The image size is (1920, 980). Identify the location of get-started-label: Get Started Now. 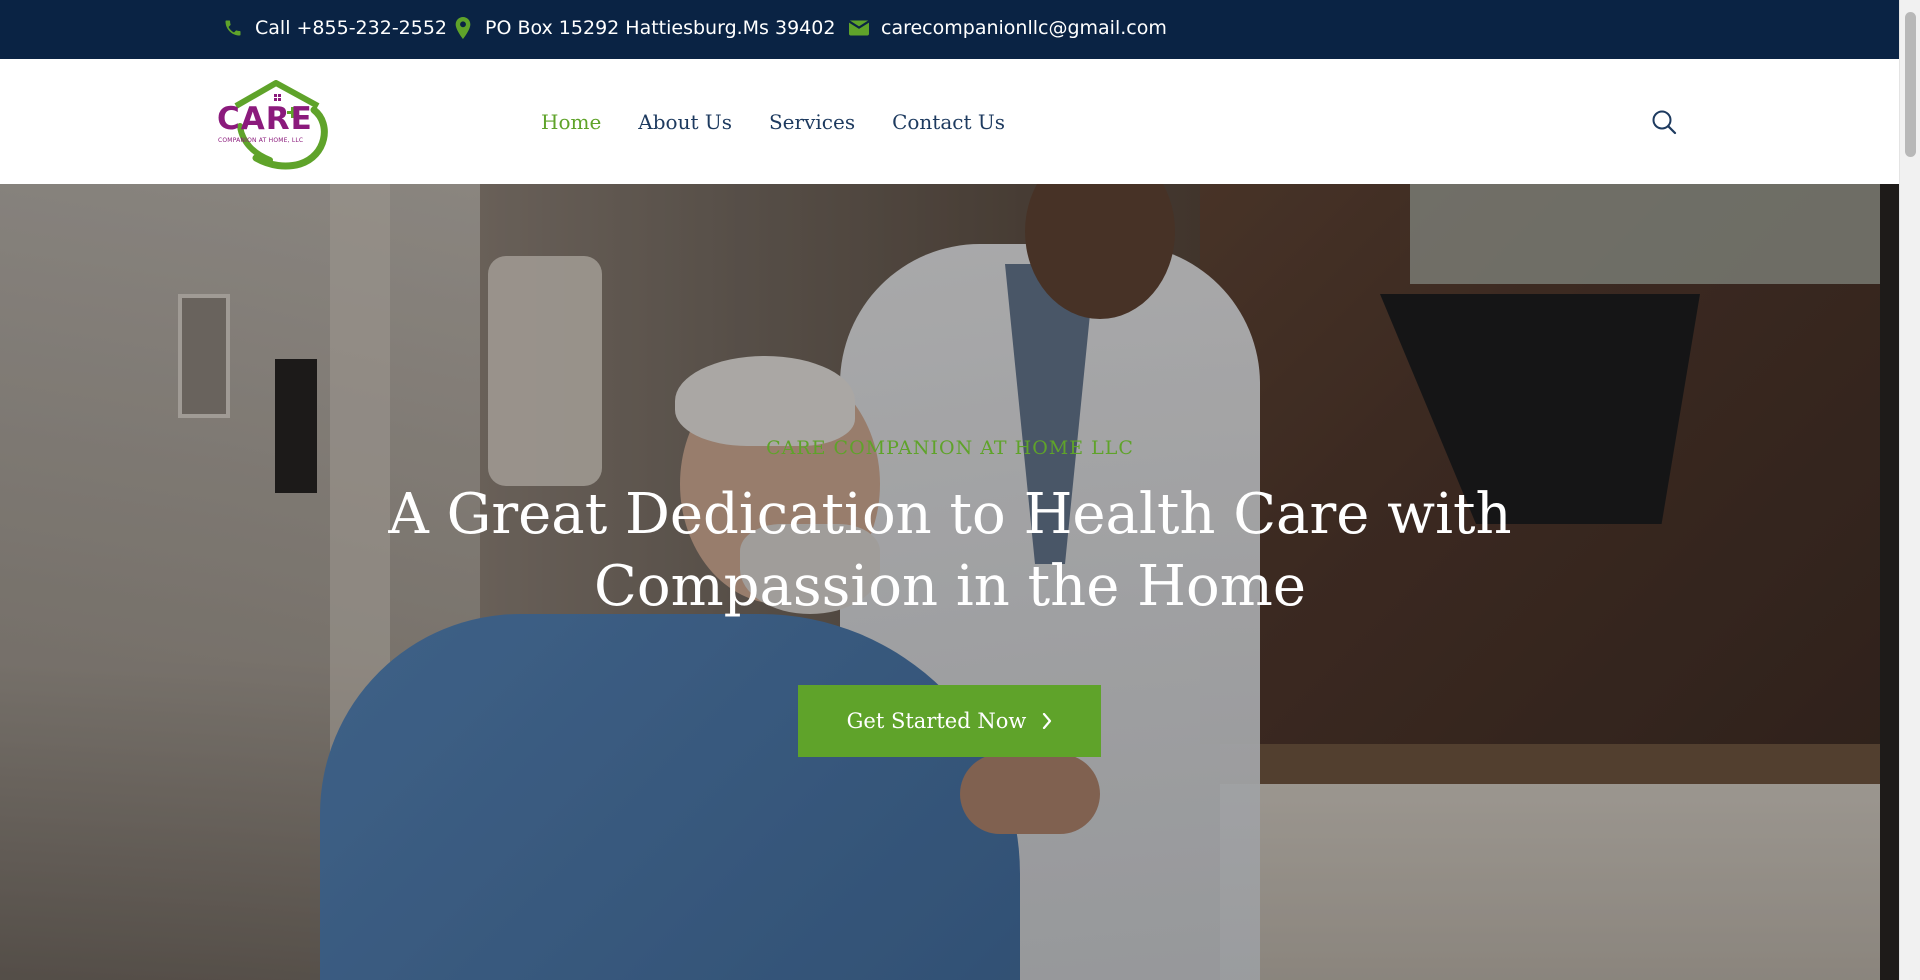
(936, 721).